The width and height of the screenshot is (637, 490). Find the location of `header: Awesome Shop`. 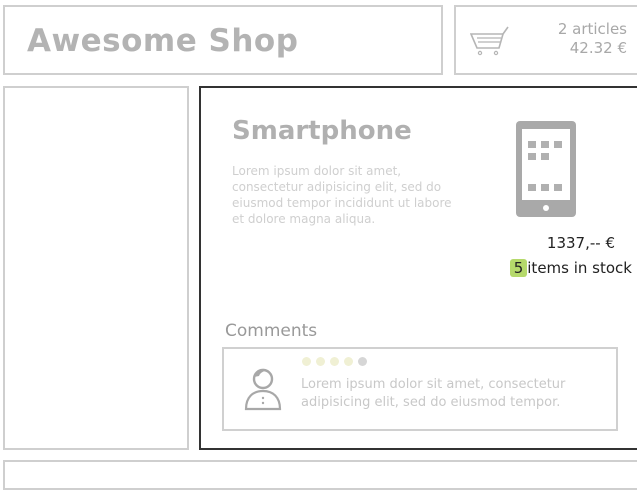

header: Awesome Shop is located at coordinates (223, 40).